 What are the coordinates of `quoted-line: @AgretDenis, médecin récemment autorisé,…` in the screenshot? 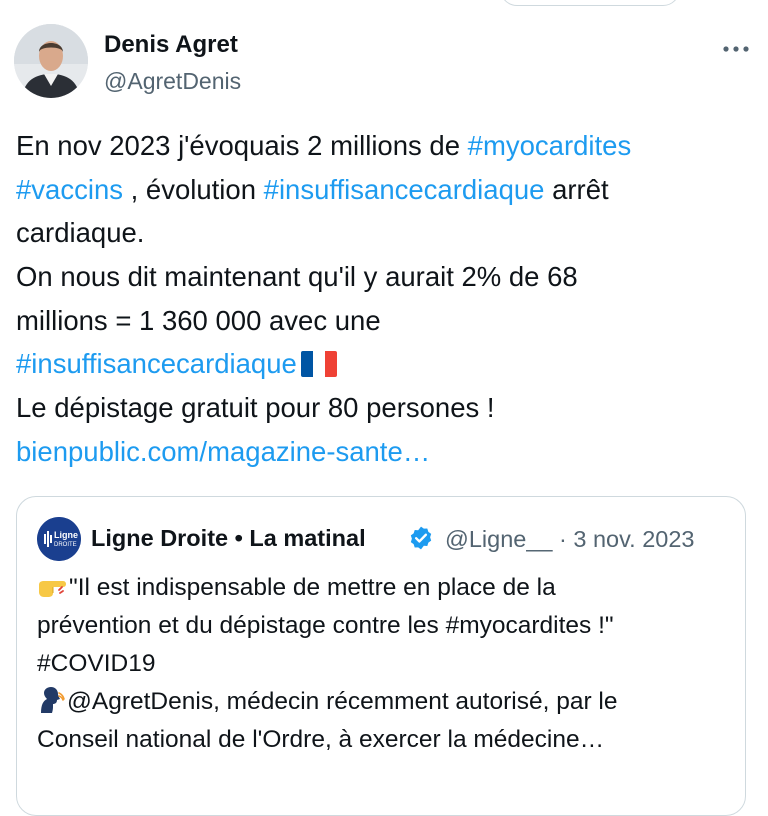 It's located at (382, 702).